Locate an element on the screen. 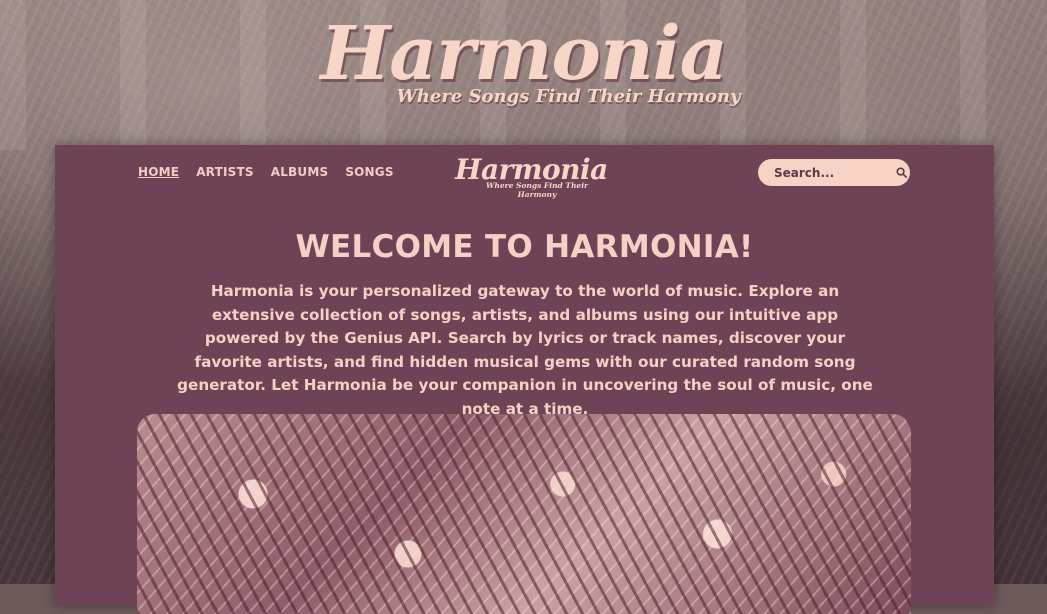 The image size is (1047, 614). nav-item-songs: SONGS is located at coordinates (369, 172).